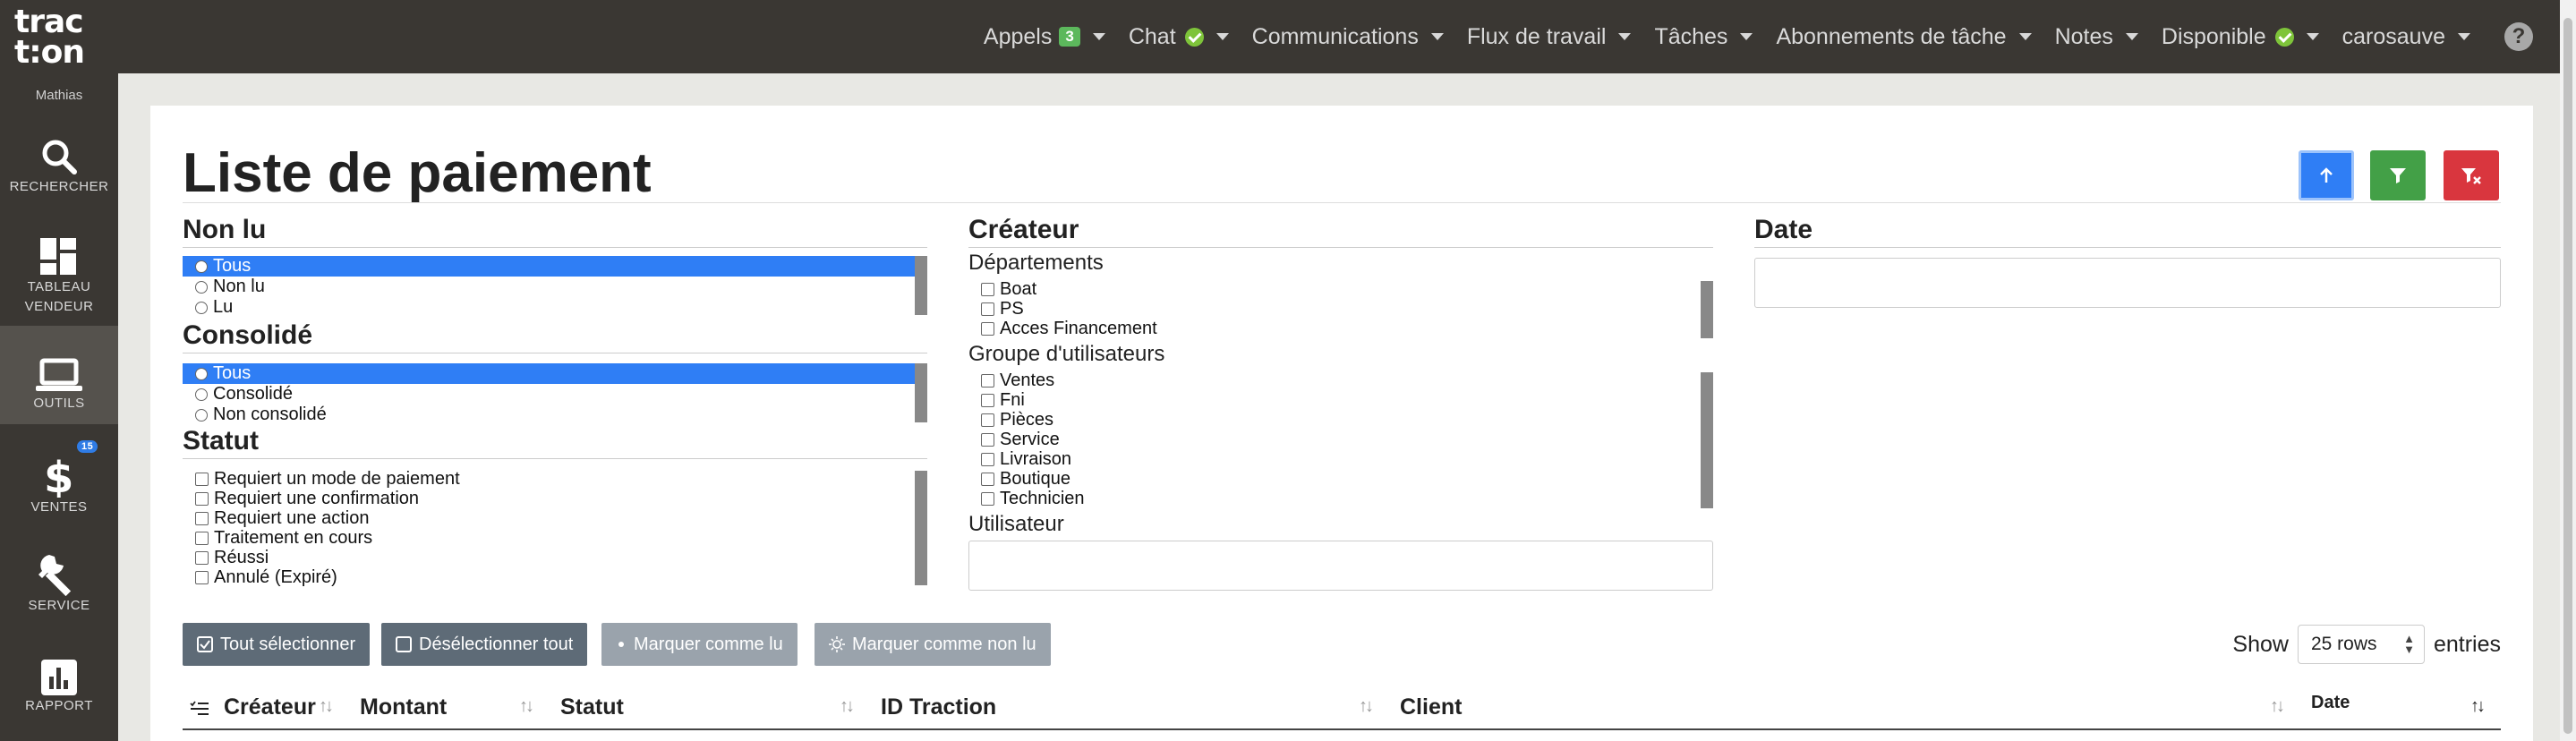 Image resolution: width=2576 pixels, height=741 pixels. I want to click on nav-taches: Tâches, so click(1703, 37).